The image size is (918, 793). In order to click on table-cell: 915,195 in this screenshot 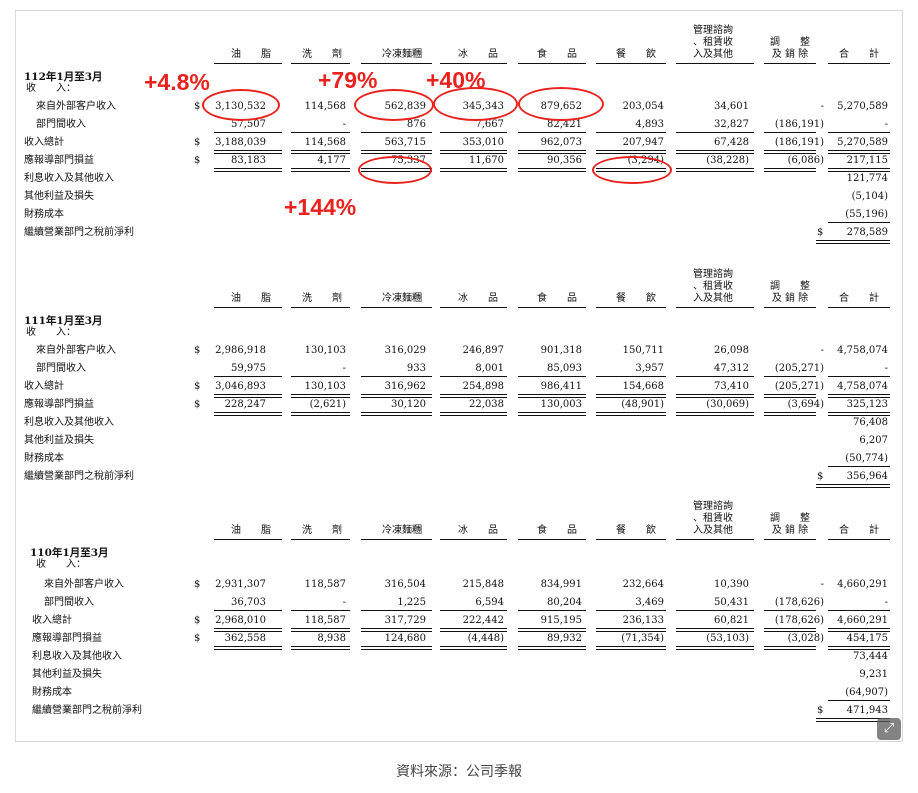, I will do `click(561, 620)`.